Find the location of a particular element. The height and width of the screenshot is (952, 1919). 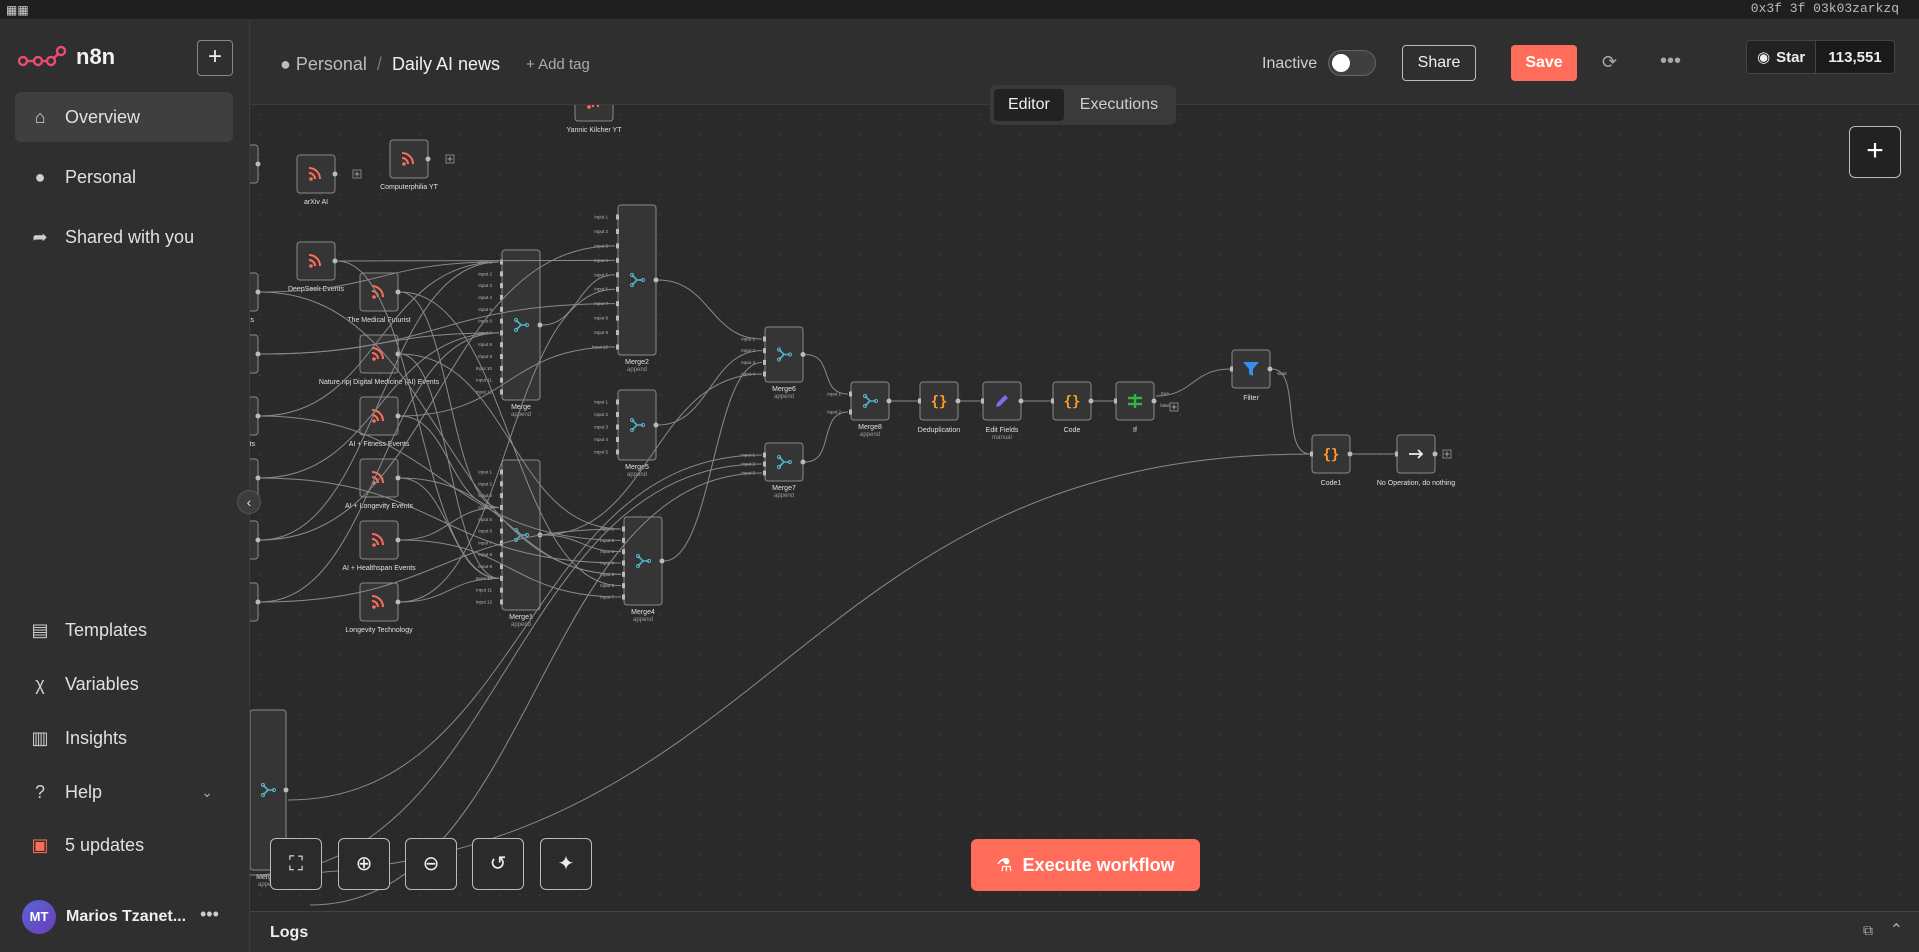

code1-node-icon: {} is located at coordinates (1331, 455).